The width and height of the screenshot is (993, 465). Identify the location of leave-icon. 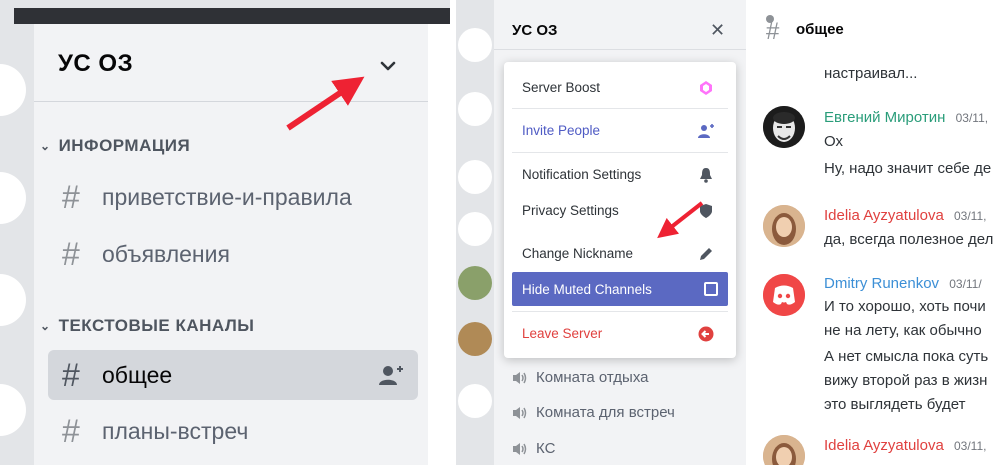
(706, 334).